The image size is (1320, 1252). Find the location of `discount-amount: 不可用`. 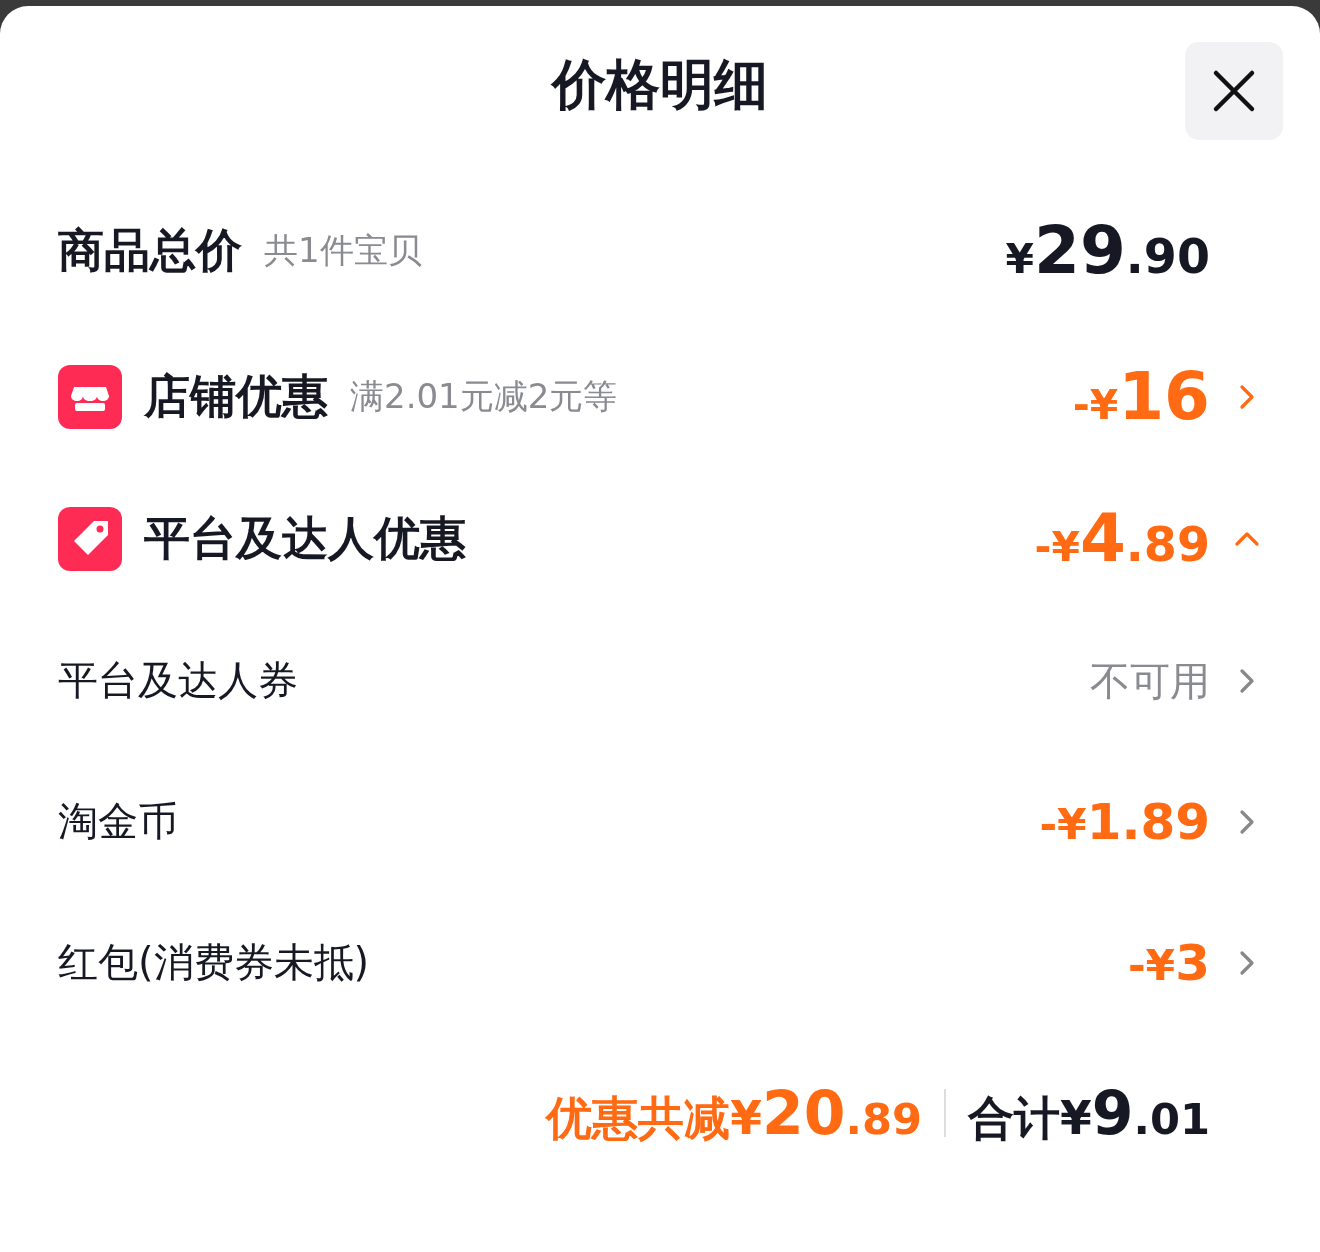

discount-amount: 不可用 is located at coordinates (1150, 680).